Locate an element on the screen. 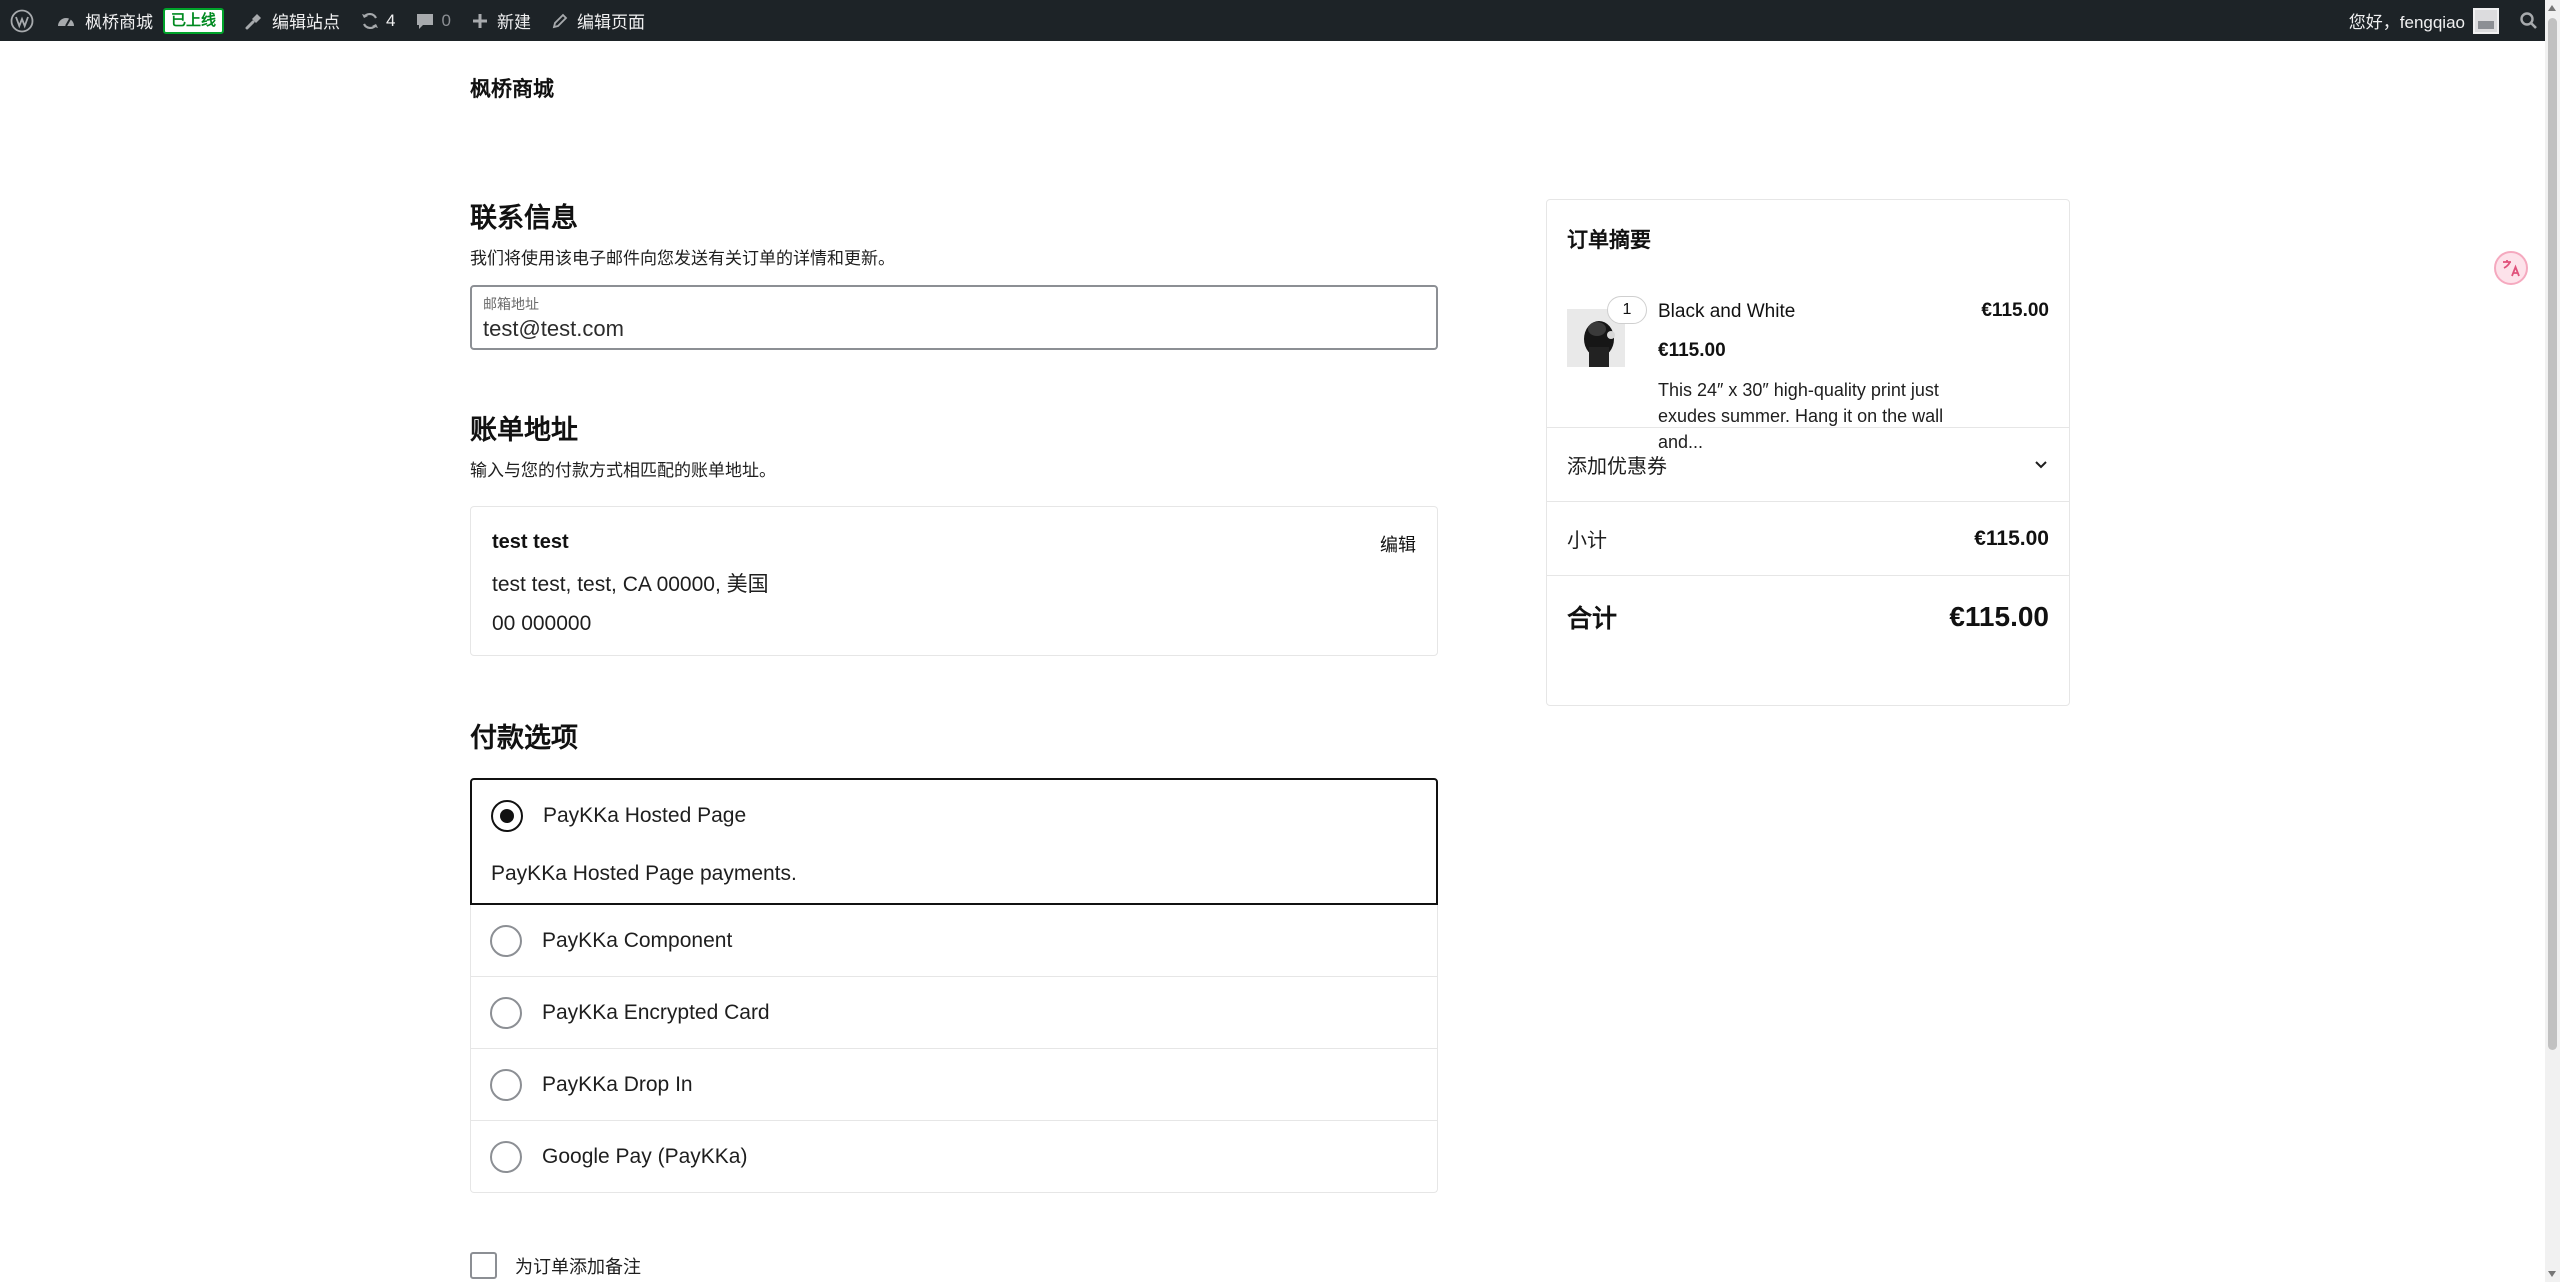  avatar is located at coordinates (2486, 20).